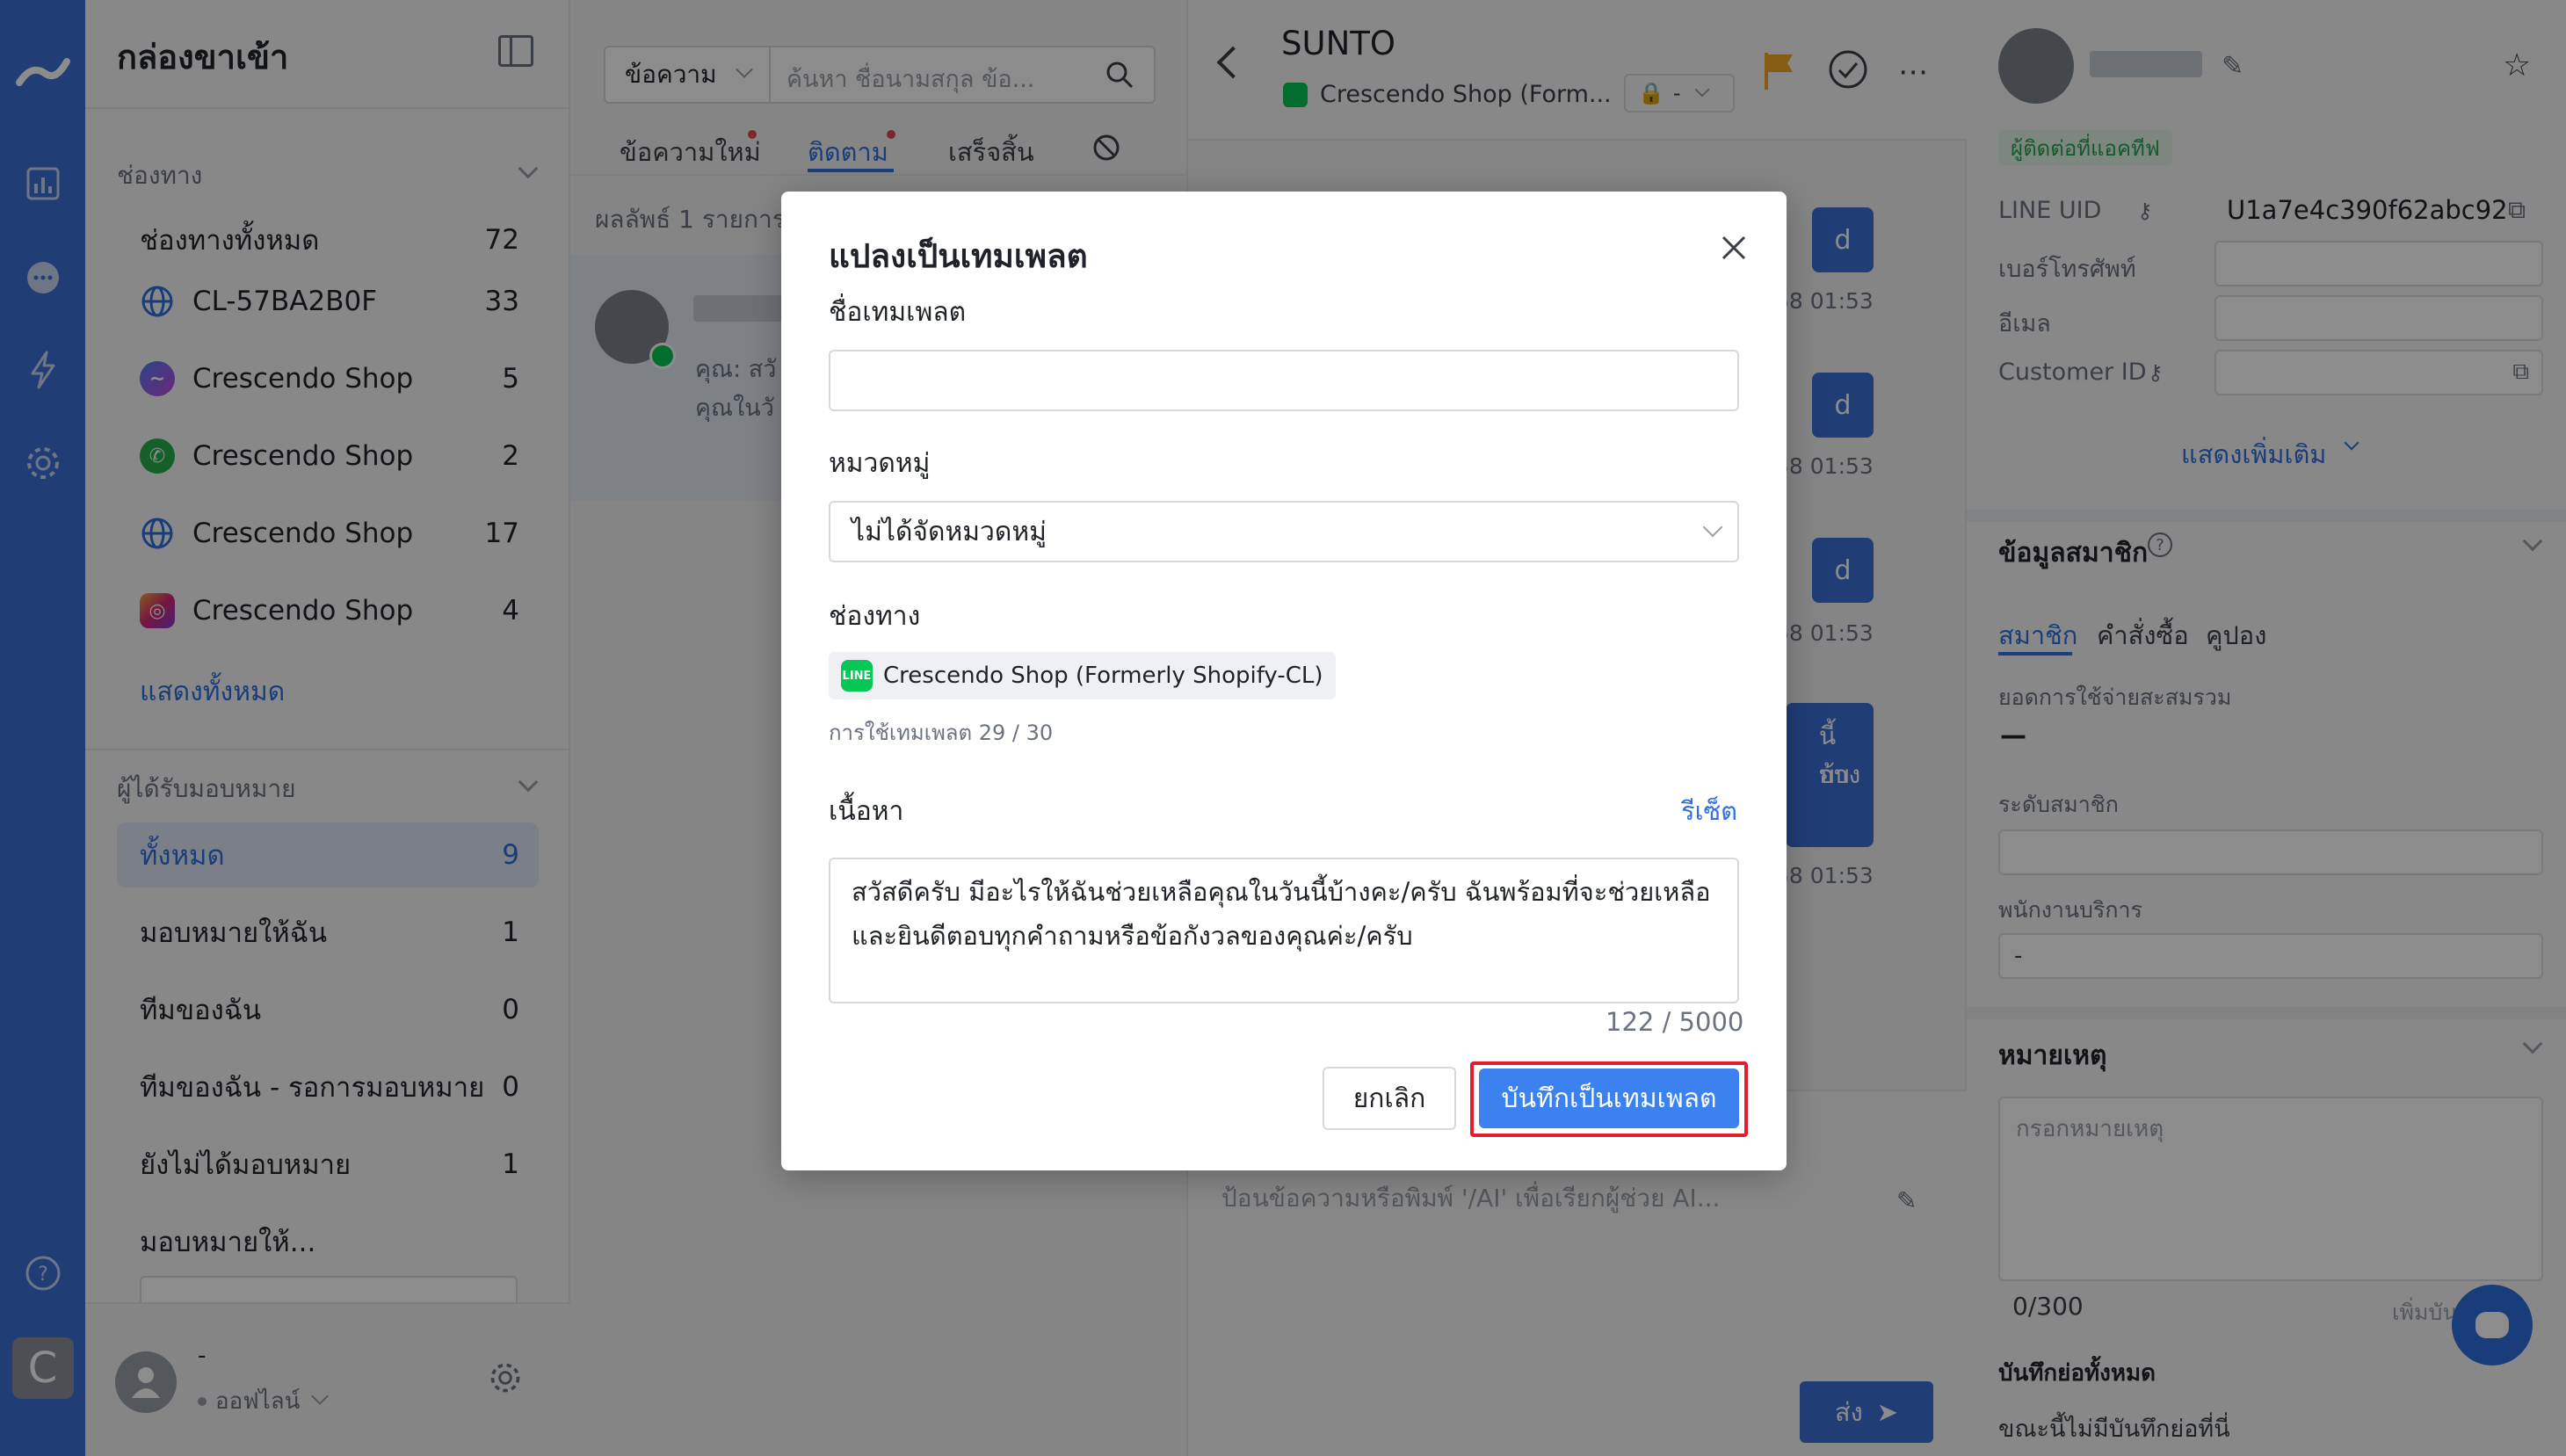  I want to click on chevron-down-icon, so click(1712, 527).